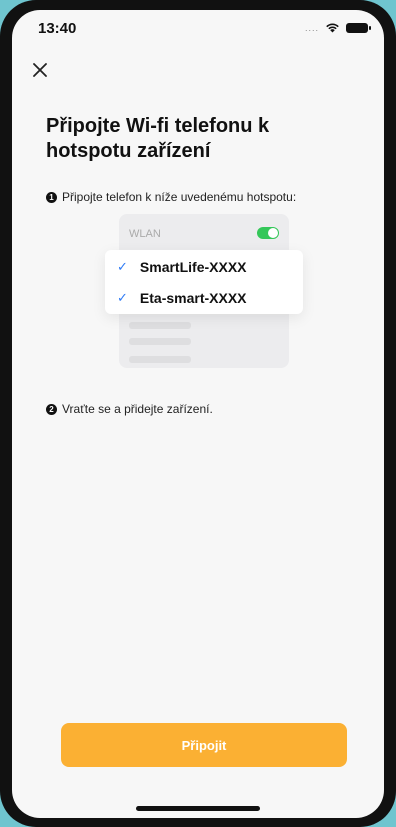  What do you see at coordinates (358, 27) in the screenshot?
I see `battery-icon` at bounding box center [358, 27].